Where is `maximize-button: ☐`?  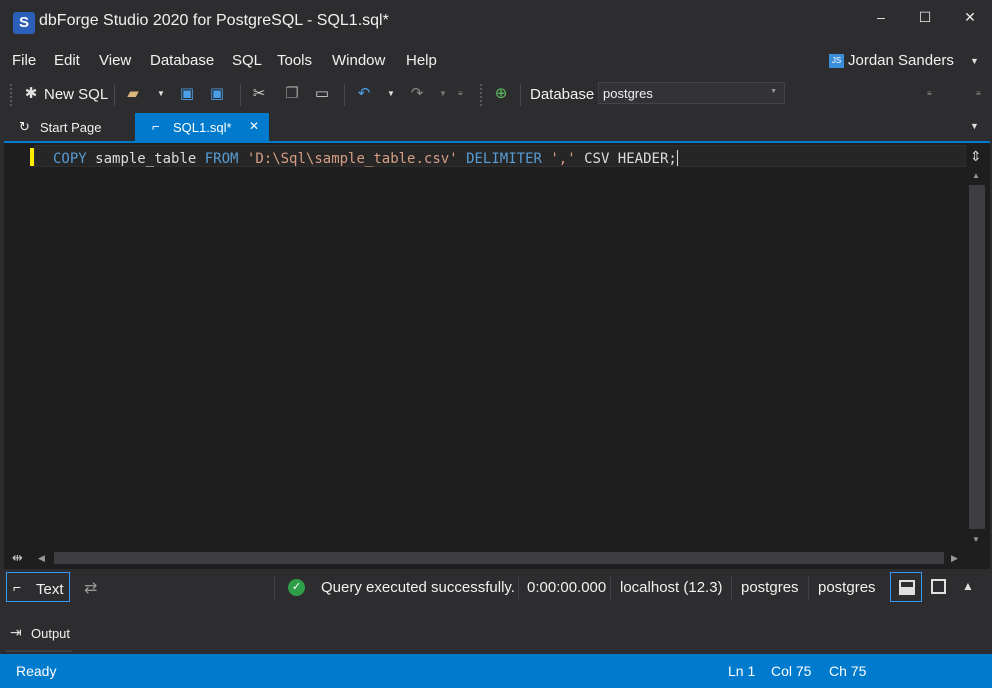 maximize-button: ☐ is located at coordinates (925, 17).